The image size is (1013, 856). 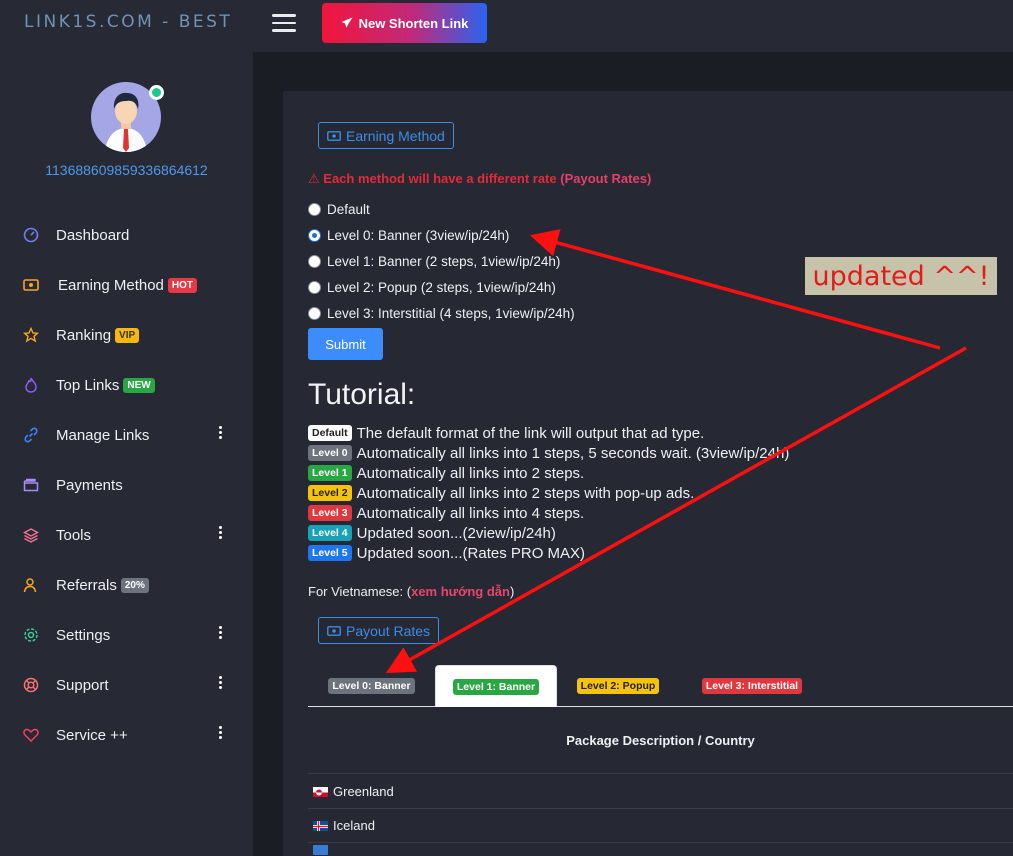 I want to click on tab-level-1: Level 1: Banner, so click(x=496, y=686).